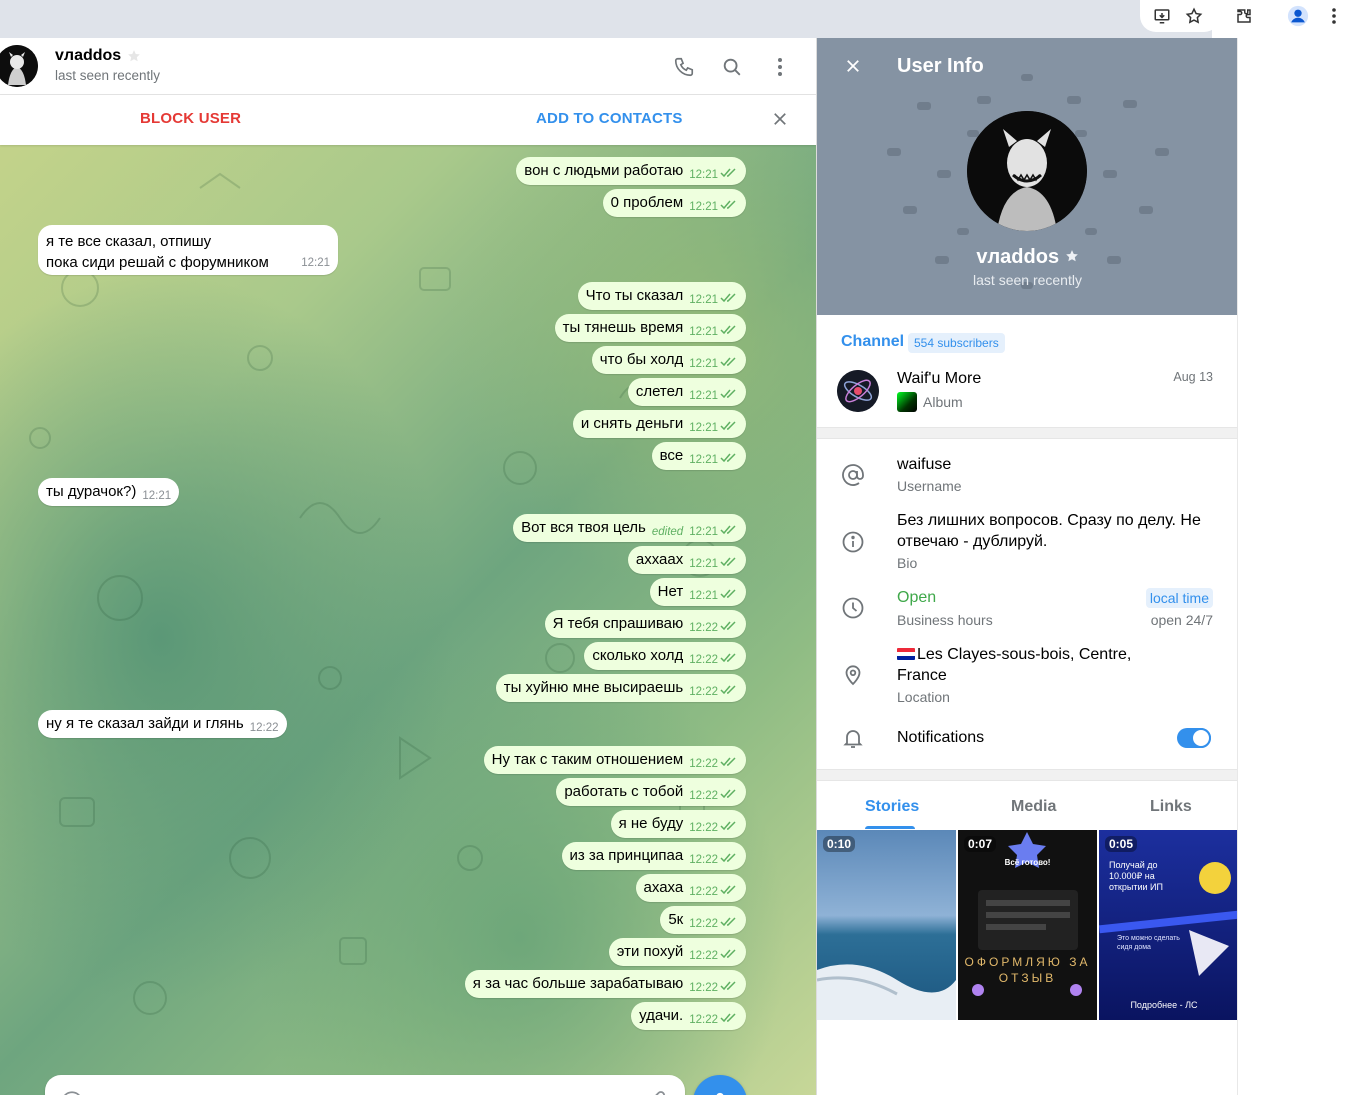 This screenshot has height=1095, width=1347. Describe the element at coordinates (638, 655) in the screenshot. I see `message-text: сколько холд` at that location.